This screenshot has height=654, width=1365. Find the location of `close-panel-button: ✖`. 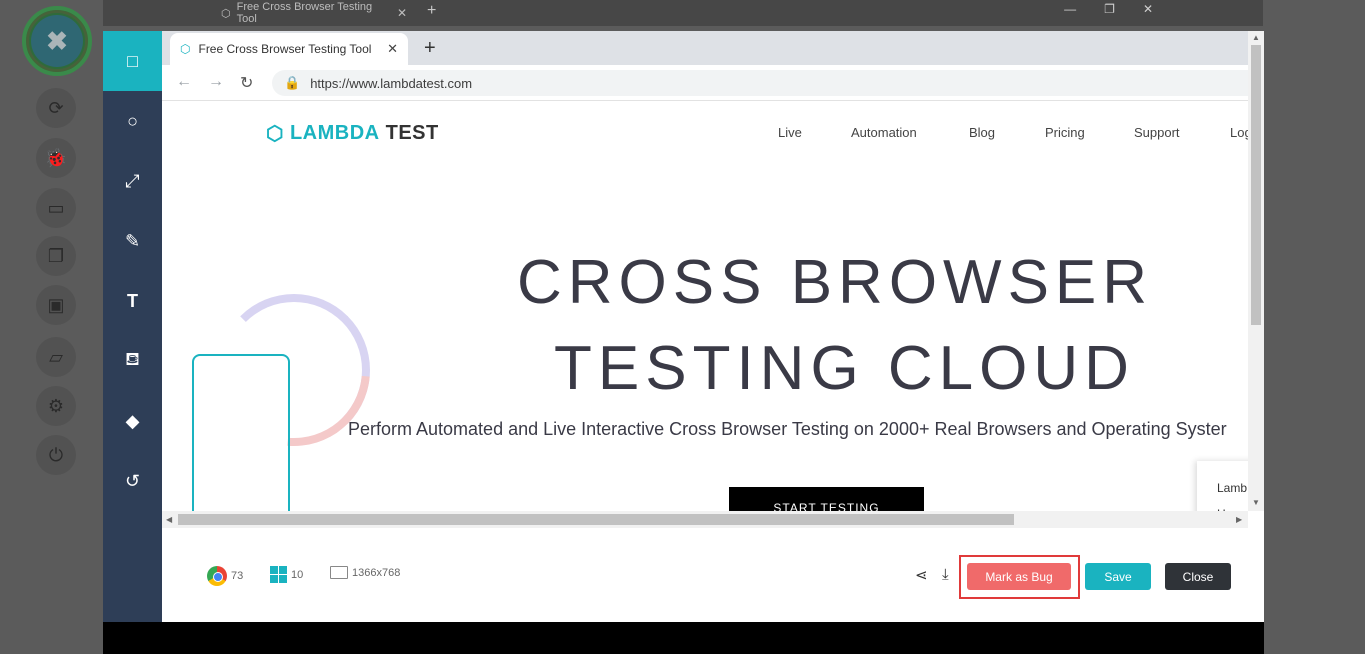

close-panel-button: ✖ is located at coordinates (57, 41).